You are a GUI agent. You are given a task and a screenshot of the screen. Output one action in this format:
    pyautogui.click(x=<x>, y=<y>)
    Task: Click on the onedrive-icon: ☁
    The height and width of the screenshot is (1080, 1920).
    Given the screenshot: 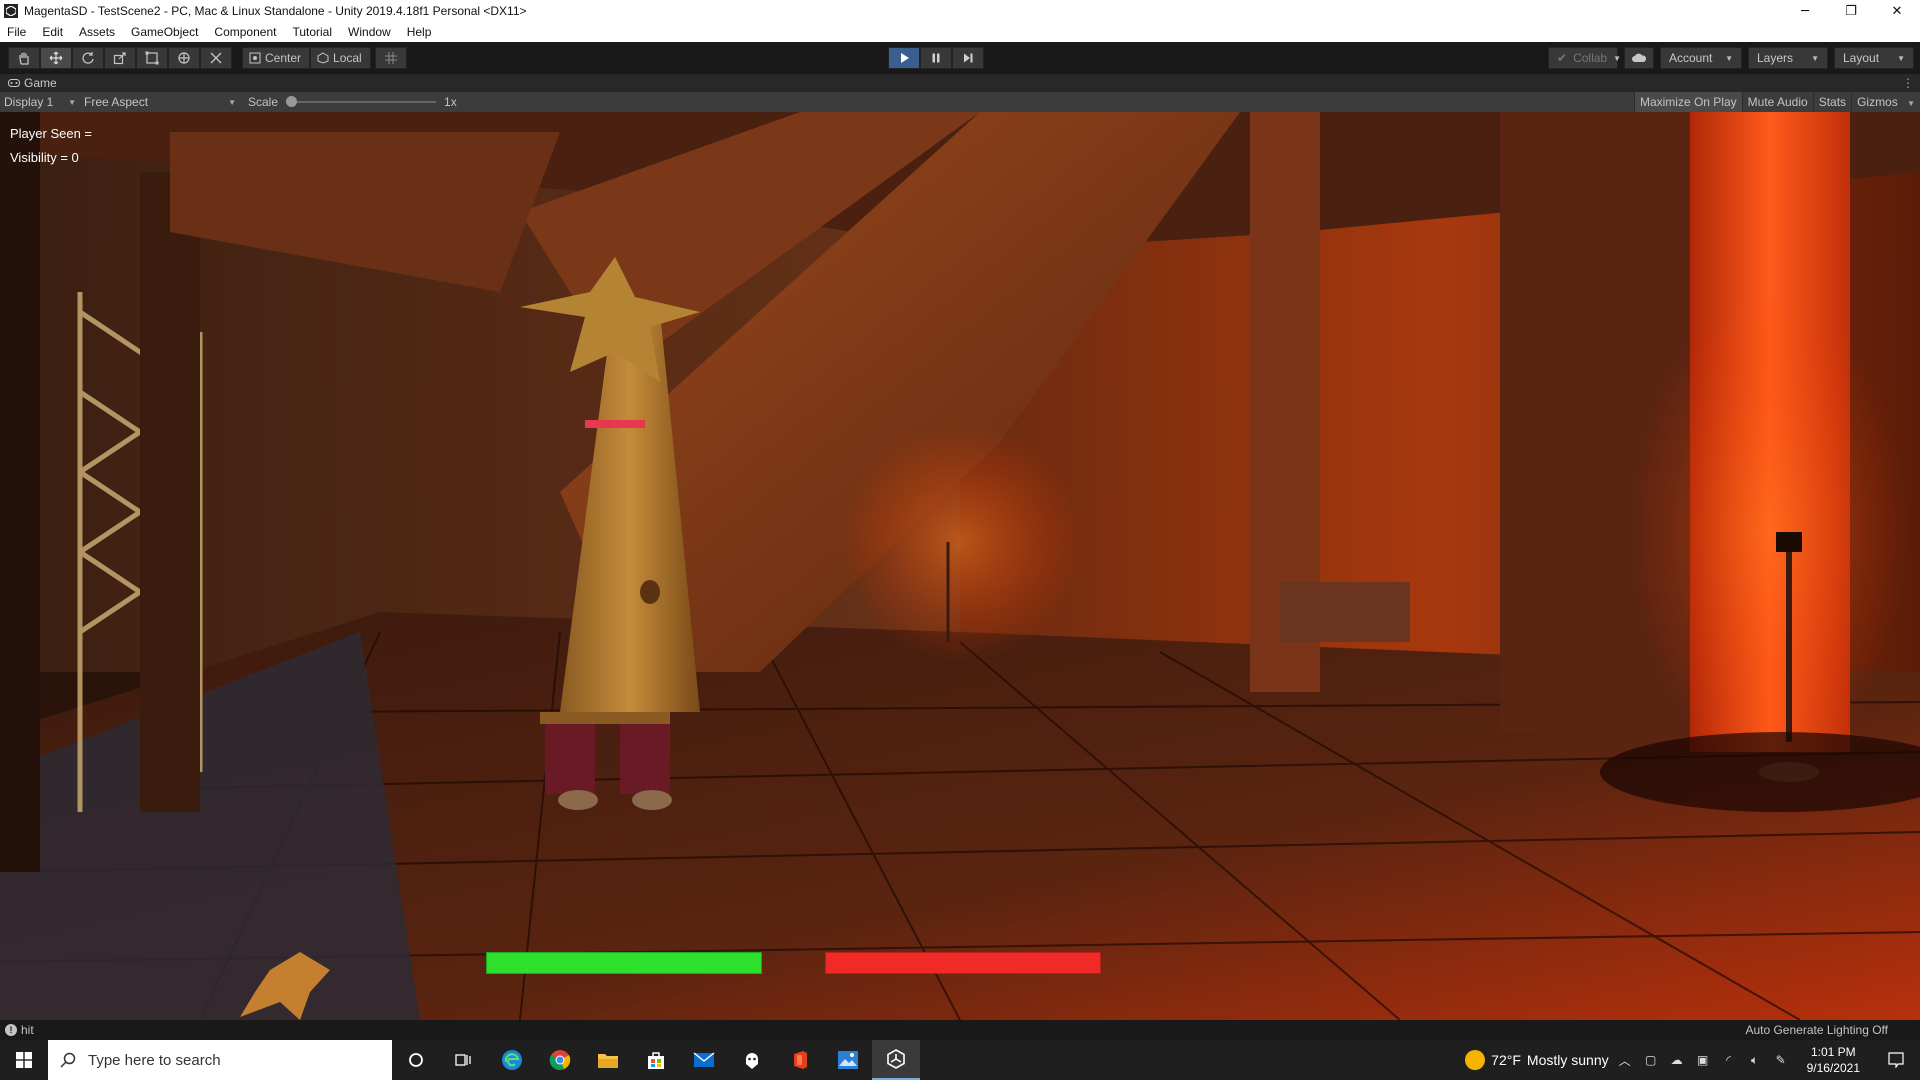 What is the action you would take?
    pyautogui.click(x=1677, y=1060)
    